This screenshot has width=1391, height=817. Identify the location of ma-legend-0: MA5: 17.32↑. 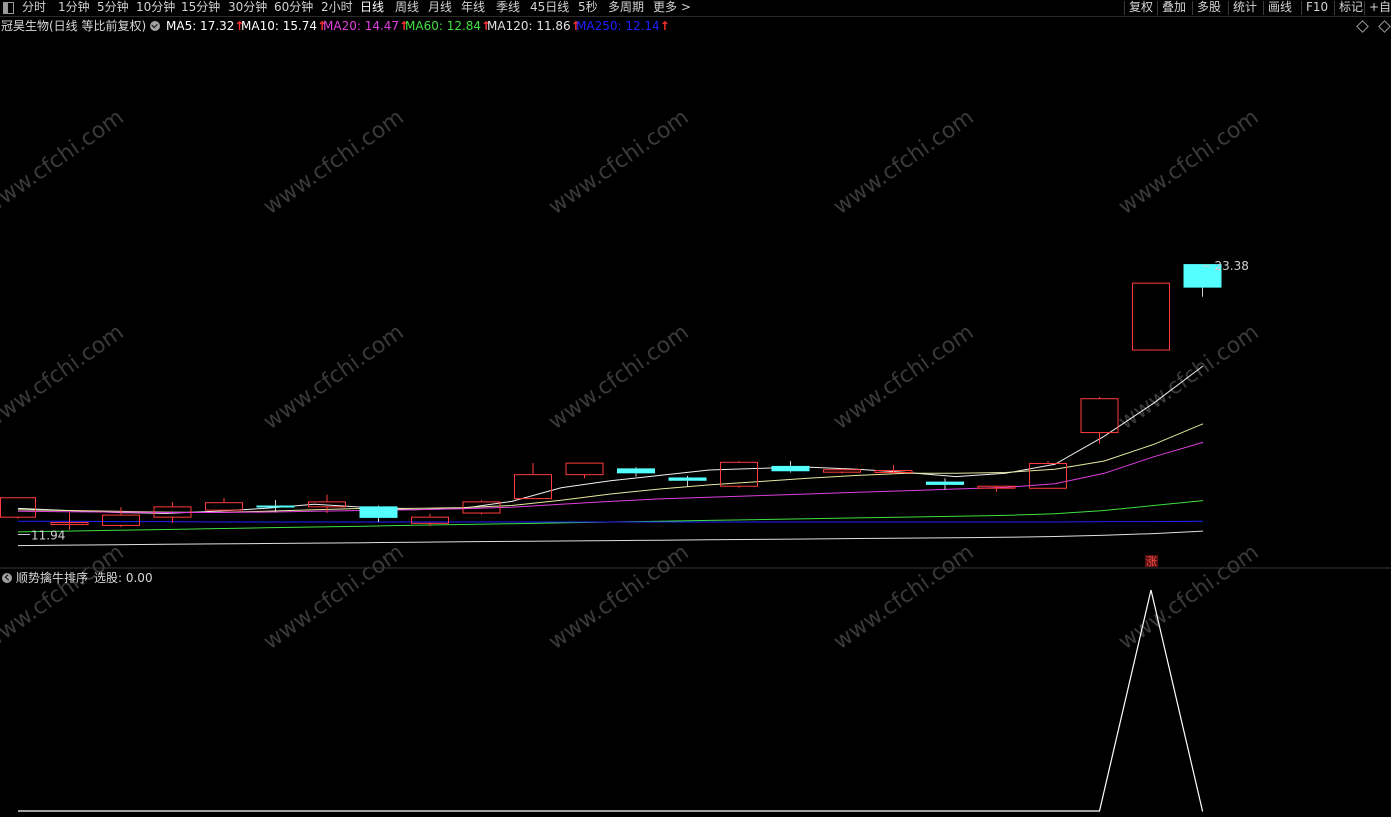
(205, 26).